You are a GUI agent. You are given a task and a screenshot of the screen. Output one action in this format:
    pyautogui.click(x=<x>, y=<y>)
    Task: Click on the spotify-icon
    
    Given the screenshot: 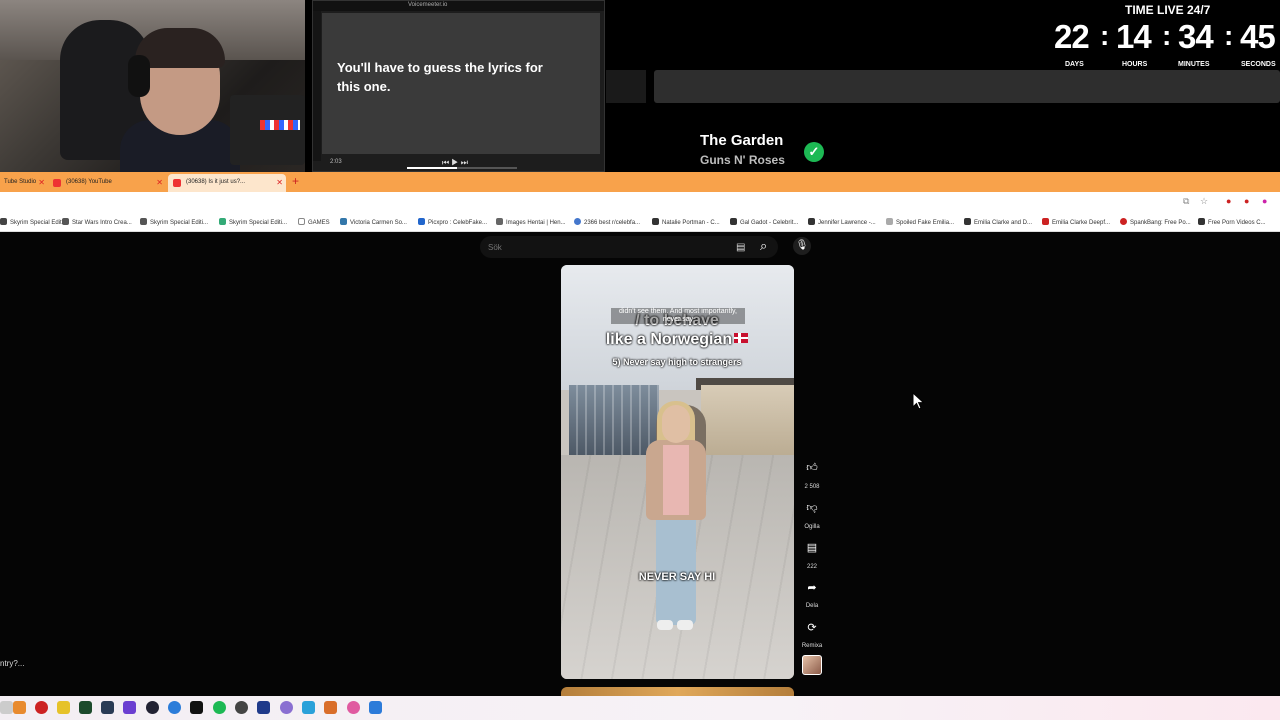 What is the action you would take?
    pyautogui.click(x=219, y=707)
    